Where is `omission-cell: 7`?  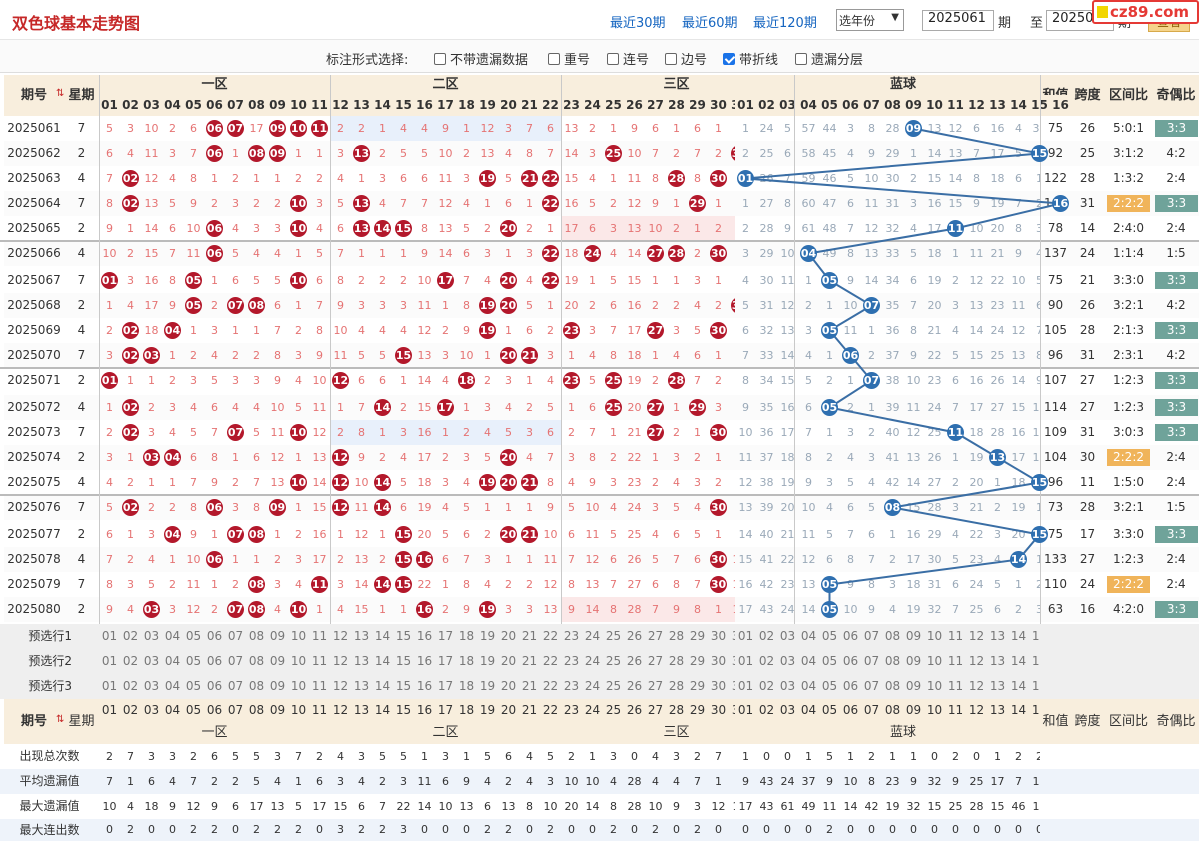
omission-cell: 7 is located at coordinates (193, 153).